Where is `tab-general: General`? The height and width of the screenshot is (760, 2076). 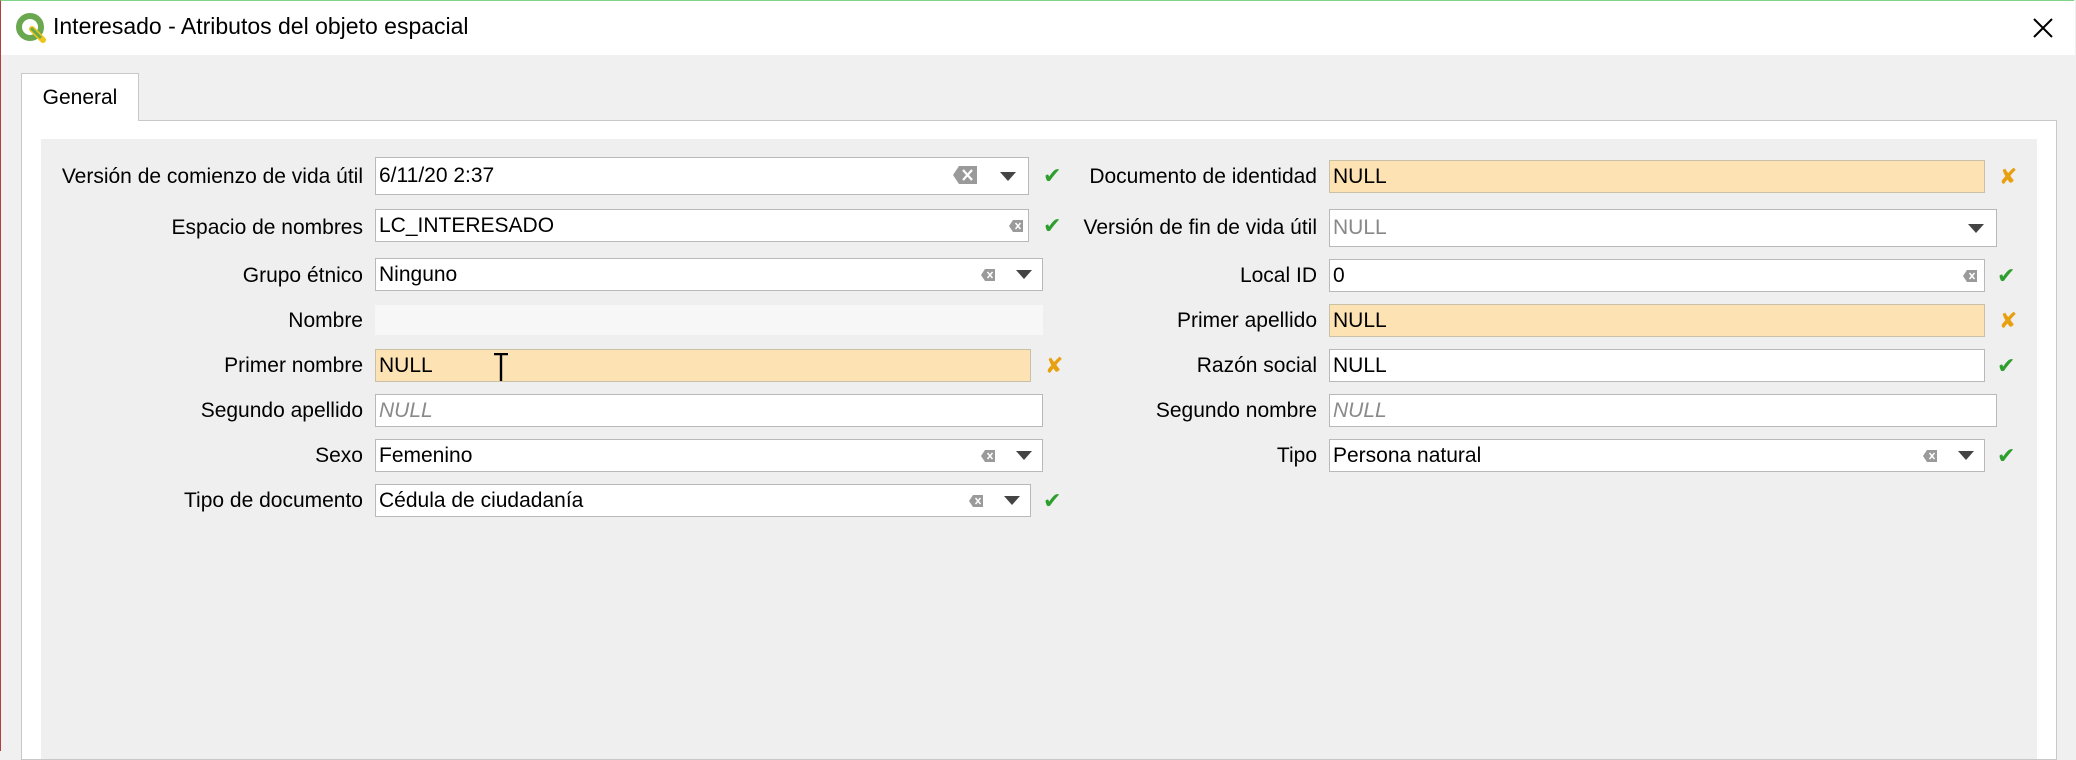
tab-general: General is located at coordinates (80, 97).